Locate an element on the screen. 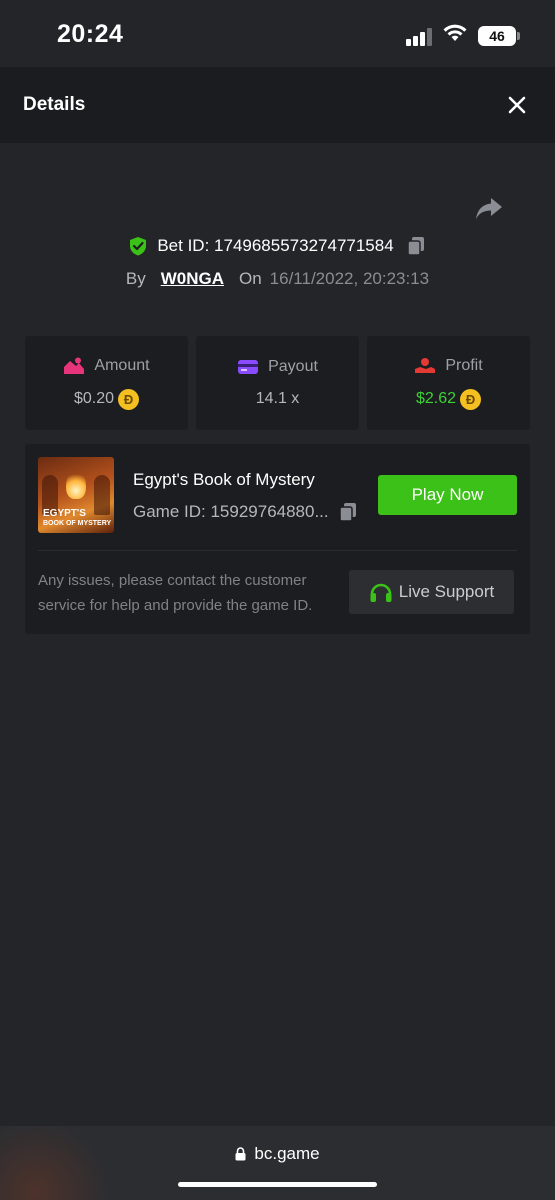  bet-id-label: Bet ID: is located at coordinates (183, 245).